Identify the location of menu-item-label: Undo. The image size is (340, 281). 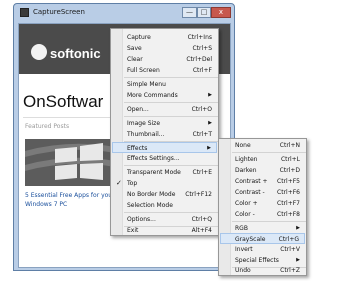
(243, 270).